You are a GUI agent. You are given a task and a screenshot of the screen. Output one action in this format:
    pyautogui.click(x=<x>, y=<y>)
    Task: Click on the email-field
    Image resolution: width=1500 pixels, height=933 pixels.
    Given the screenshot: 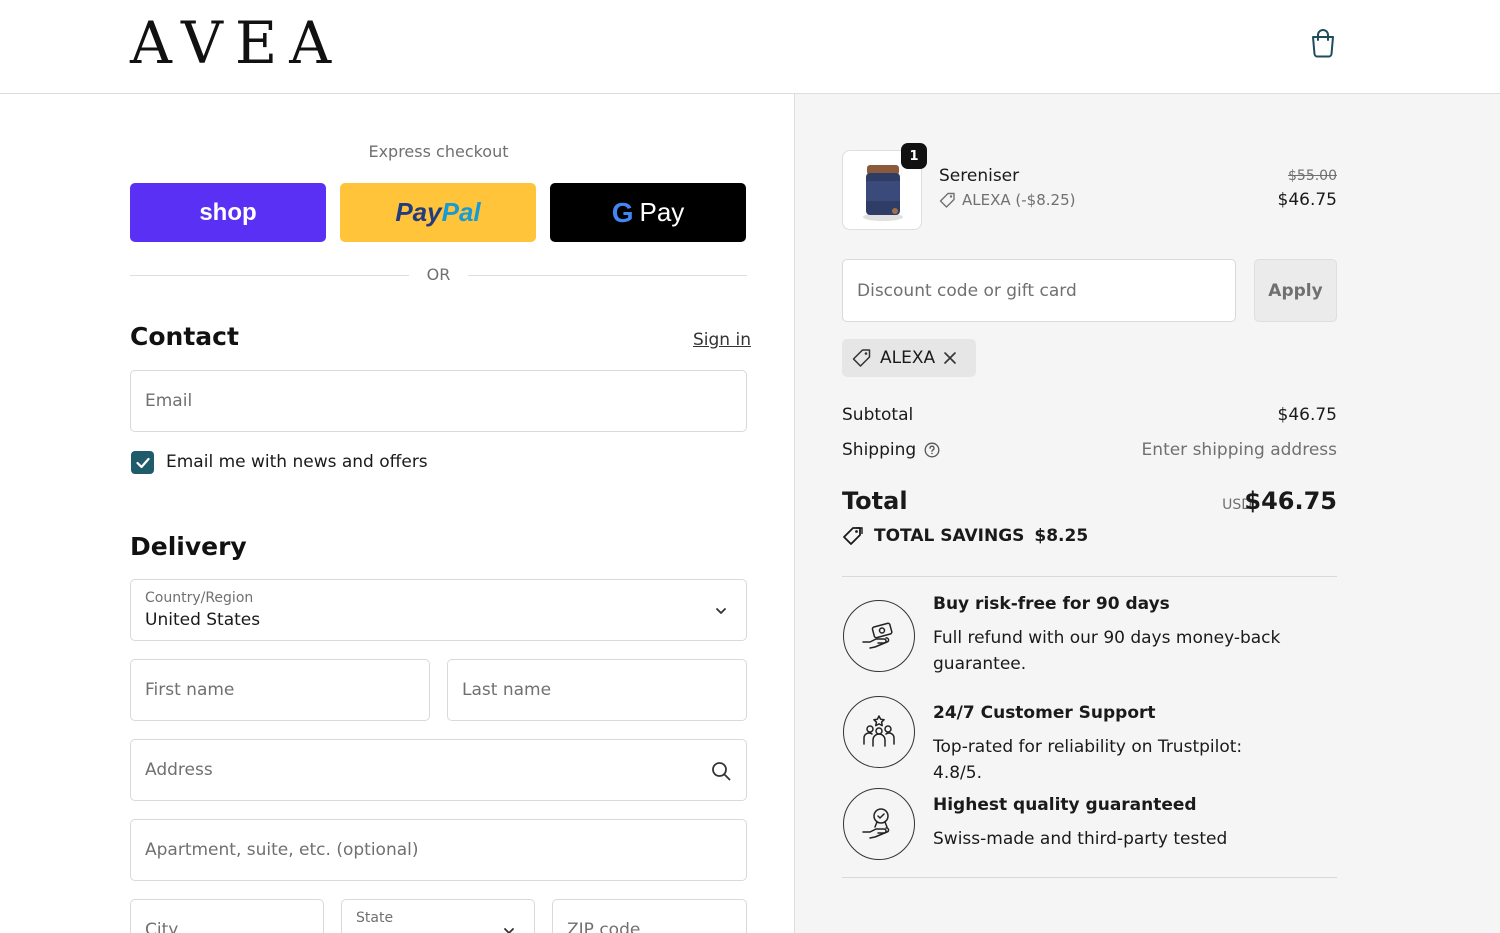 What is the action you would take?
    pyautogui.click(x=438, y=401)
    